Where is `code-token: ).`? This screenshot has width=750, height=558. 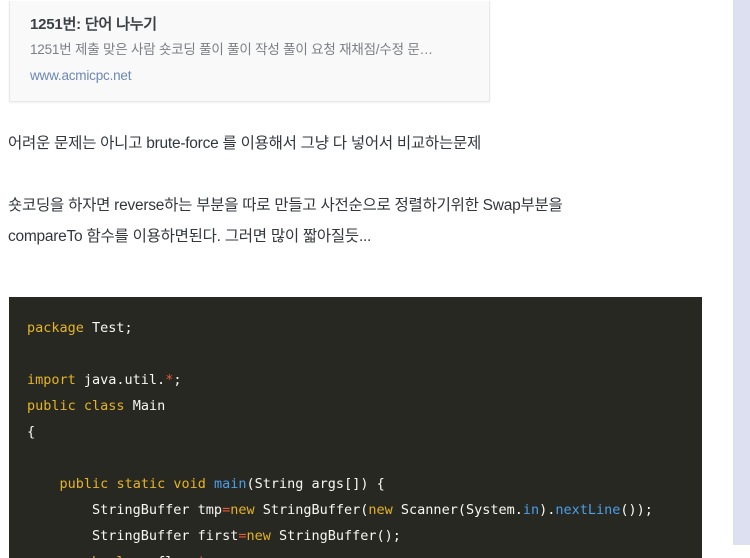 code-token: ). is located at coordinates (547, 510).